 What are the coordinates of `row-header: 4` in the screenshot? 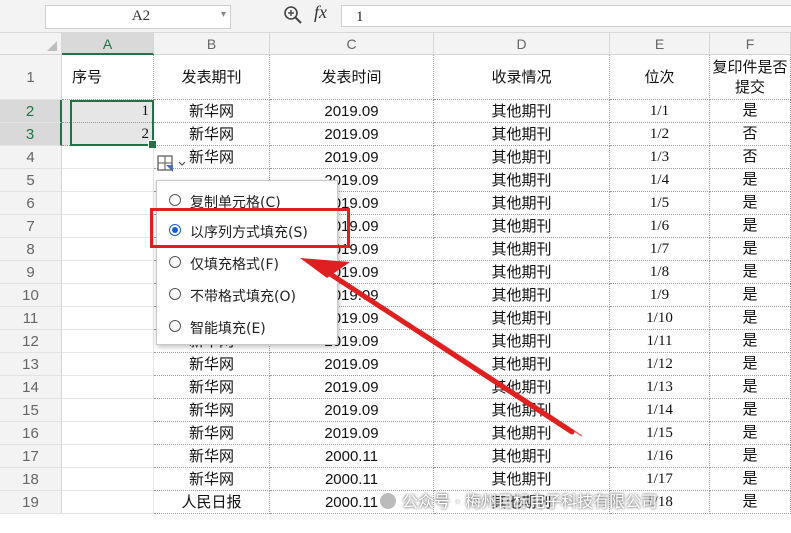 It's located at (31, 157).